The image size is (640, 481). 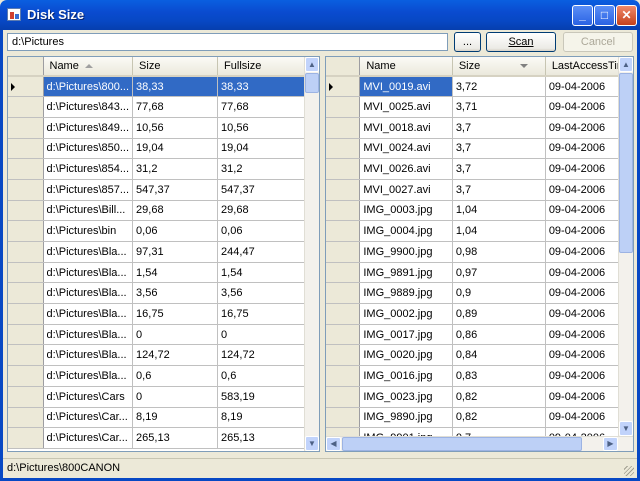 What do you see at coordinates (406, 107) in the screenshot?
I see `table-cell: MVI_0025.avi` at bounding box center [406, 107].